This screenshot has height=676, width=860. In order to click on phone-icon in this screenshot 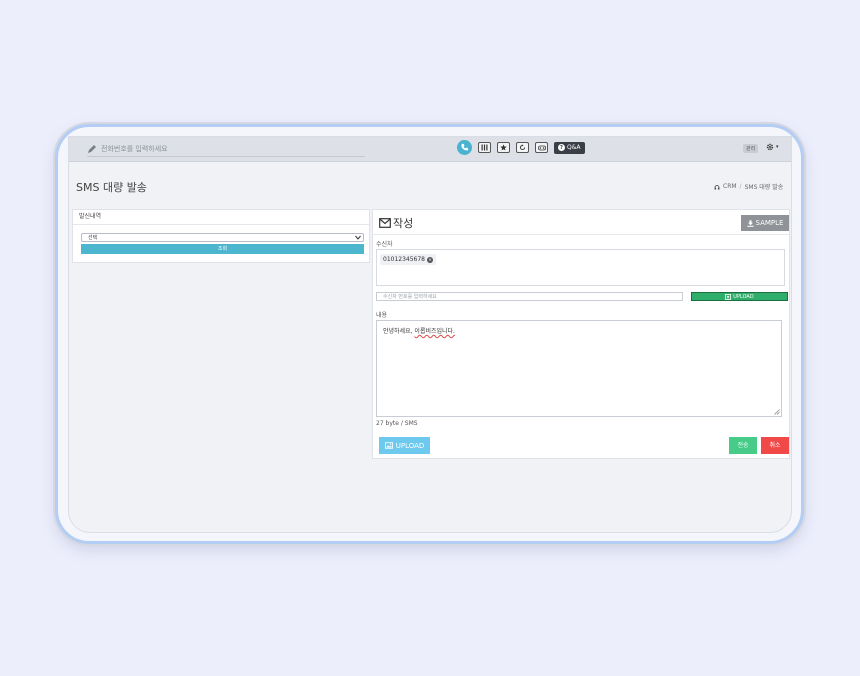, I will do `click(465, 147)`.